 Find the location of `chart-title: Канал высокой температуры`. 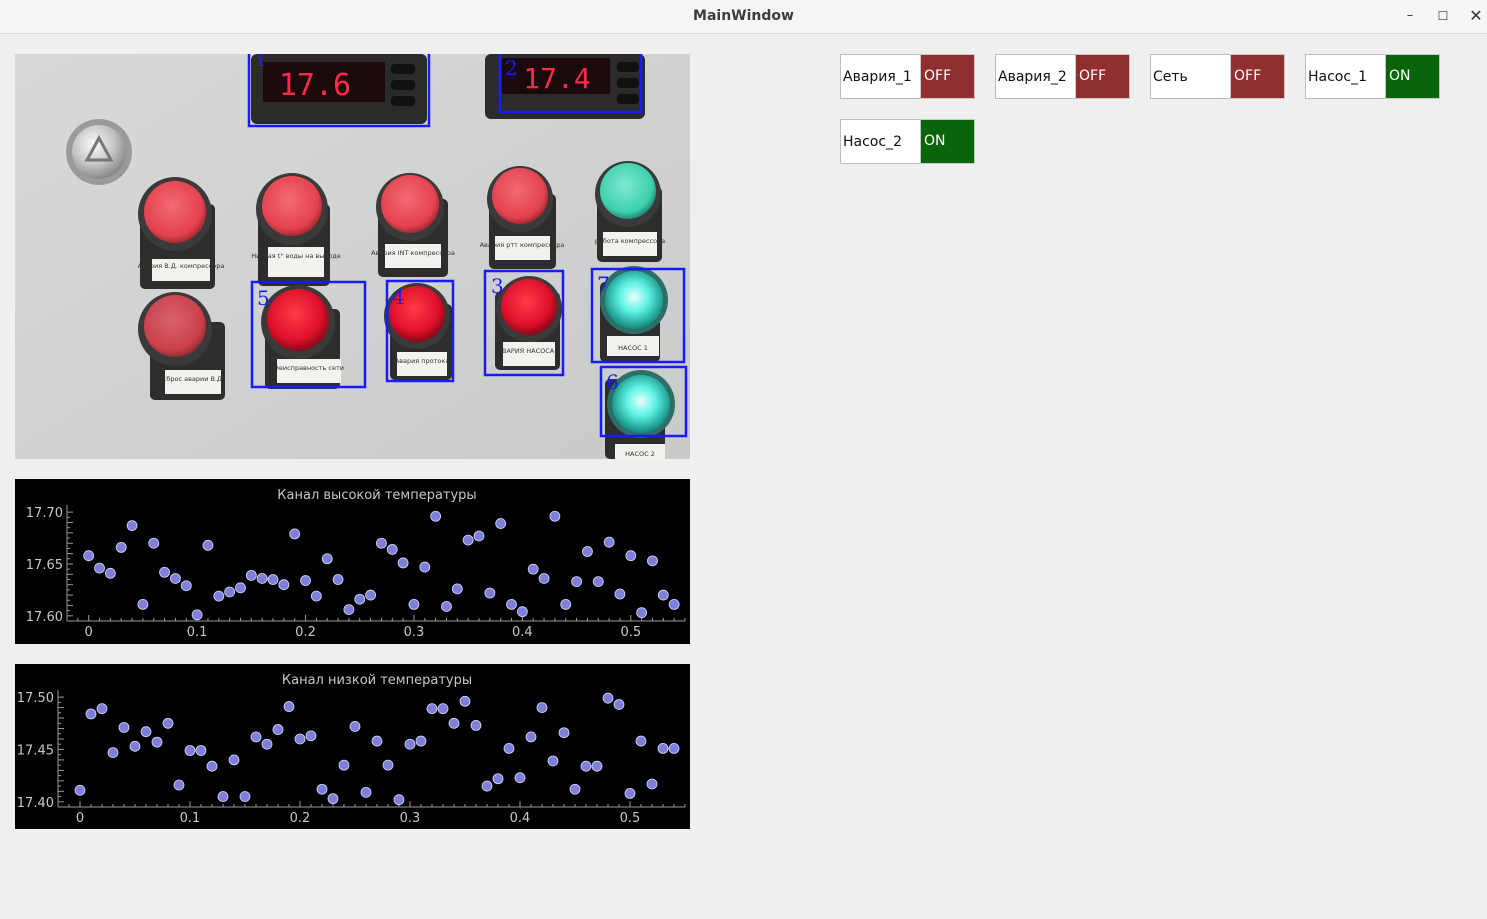

chart-title: Канал высокой температуры is located at coordinates (376, 495).